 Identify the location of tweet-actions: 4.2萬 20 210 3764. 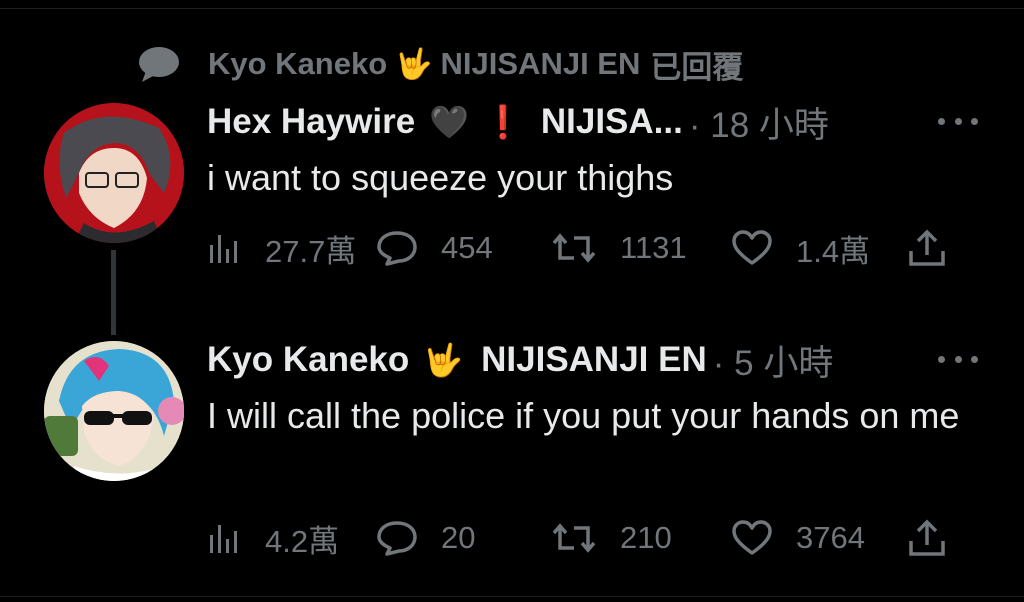
(592, 538).